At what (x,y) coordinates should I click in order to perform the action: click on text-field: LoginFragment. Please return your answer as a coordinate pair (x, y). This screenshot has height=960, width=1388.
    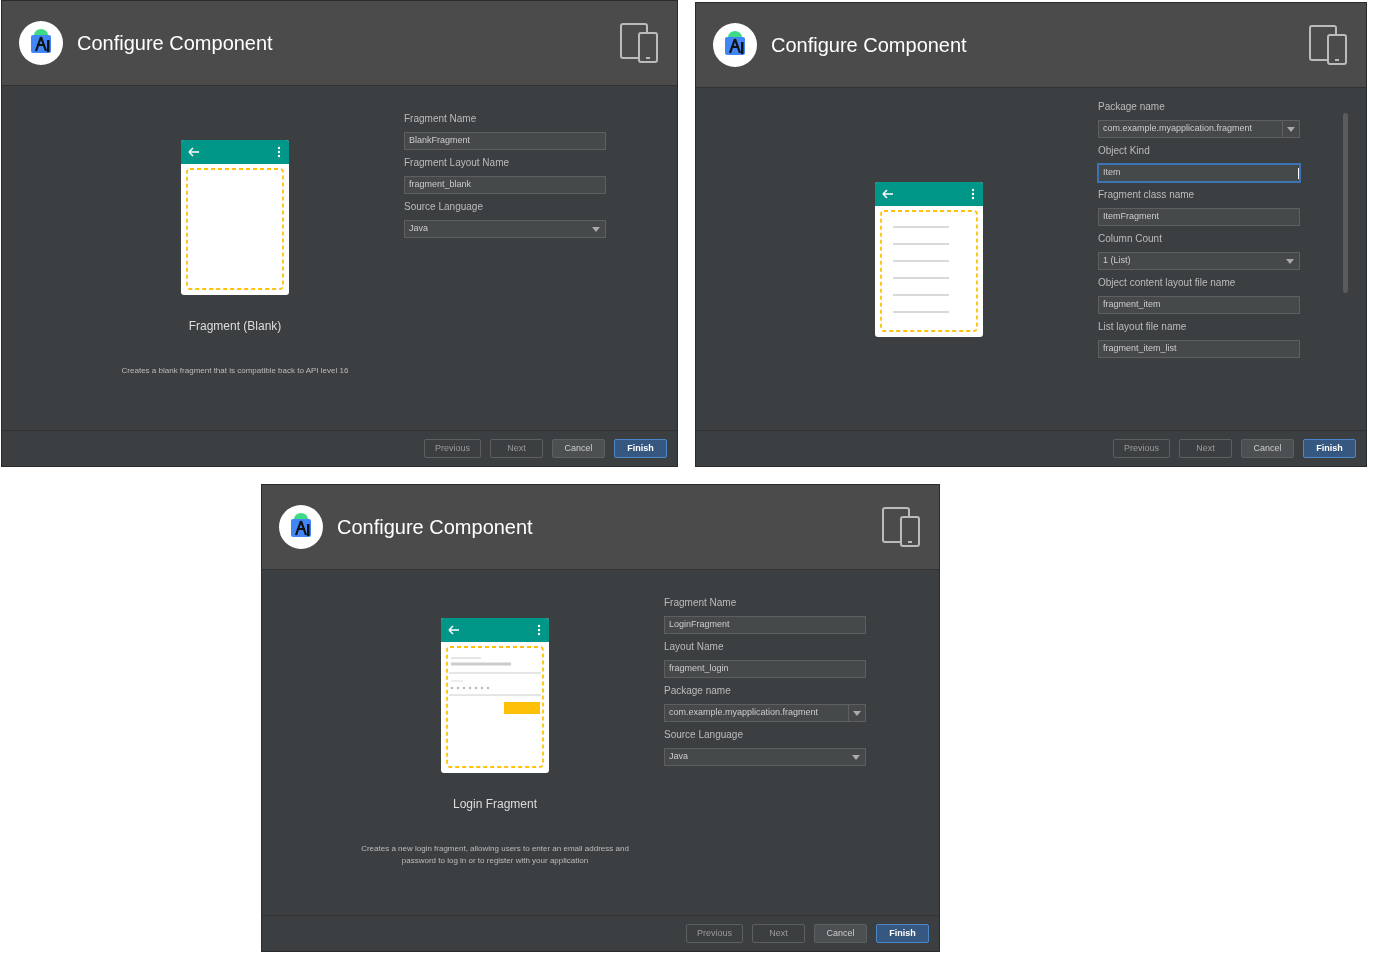
    Looking at the image, I should click on (765, 625).